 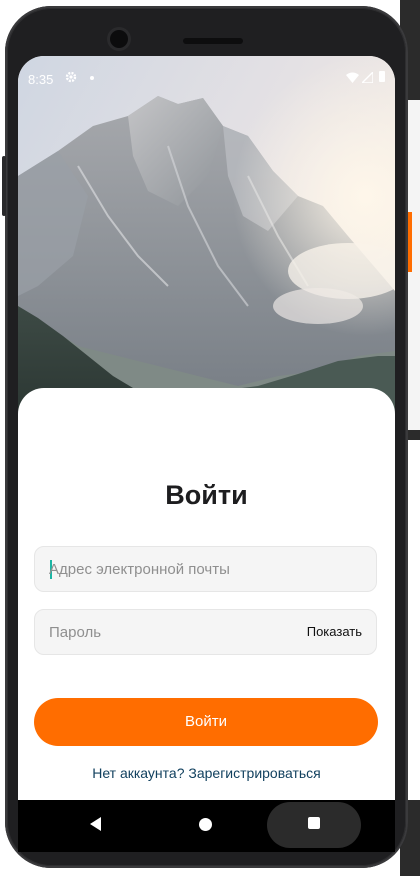 What do you see at coordinates (41, 79) in the screenshot?
I see `status-time: 8:35` at bounding box center [41, 79].